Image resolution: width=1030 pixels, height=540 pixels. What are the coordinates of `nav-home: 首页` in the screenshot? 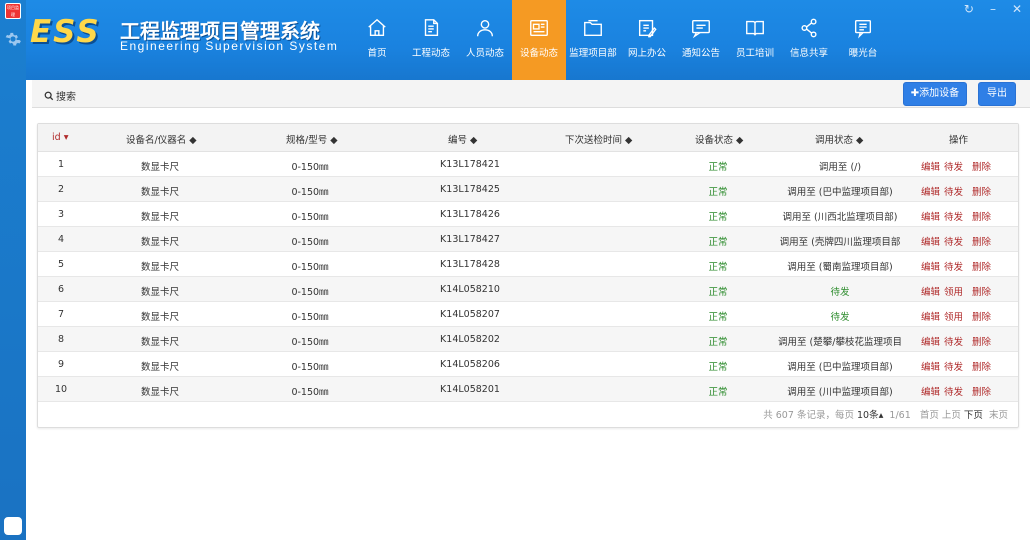 It's located at (377, 40).